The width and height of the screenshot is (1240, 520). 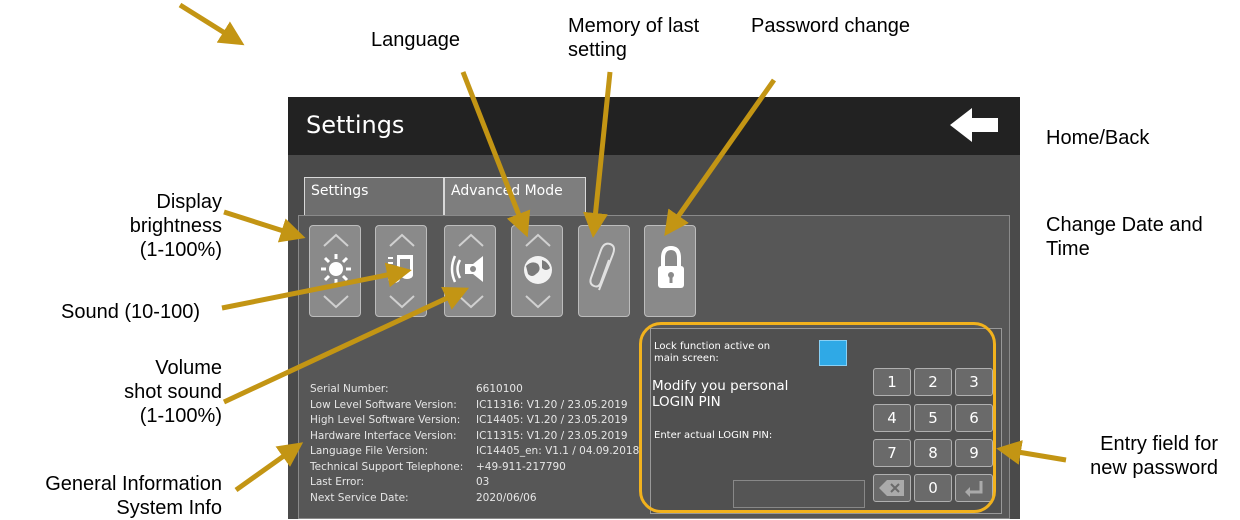 What do you see at coordinates (495, 154) in the screenshot?
I see `arrow-language` at bounding box center [495, 154].